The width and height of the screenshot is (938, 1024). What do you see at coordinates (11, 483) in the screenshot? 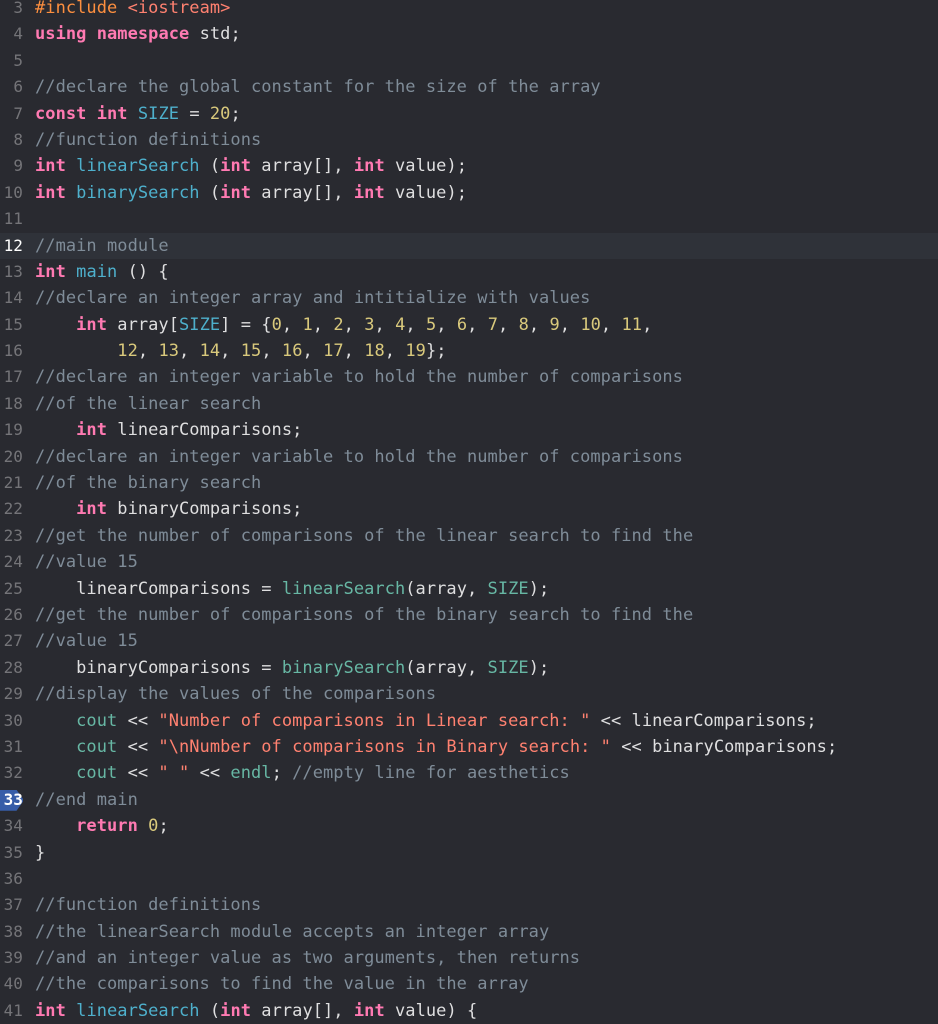
I see `line-number: 21` at bounding box center [11, 483].